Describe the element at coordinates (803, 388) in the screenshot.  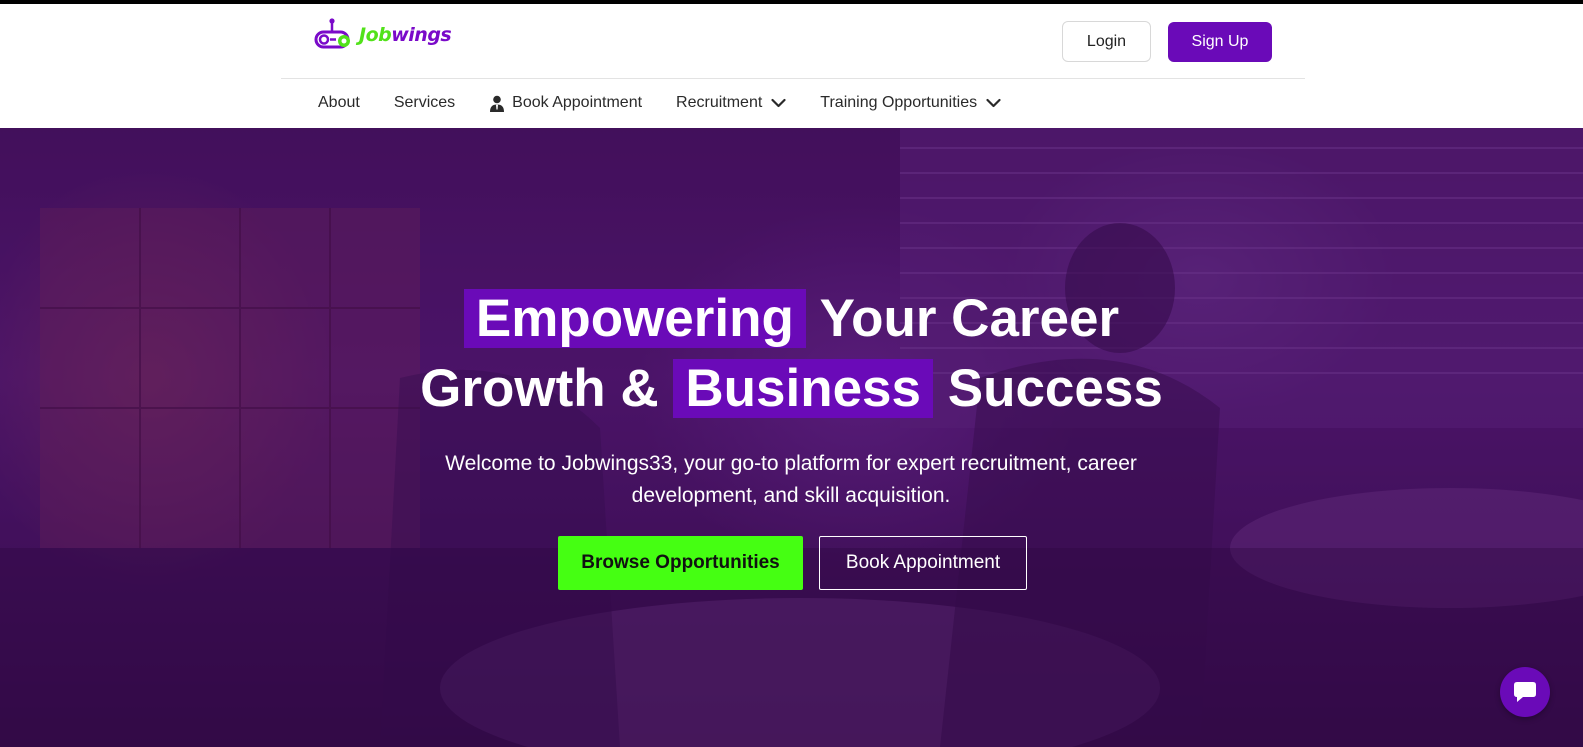
I see `headline-highlight-business: Business` at that location.